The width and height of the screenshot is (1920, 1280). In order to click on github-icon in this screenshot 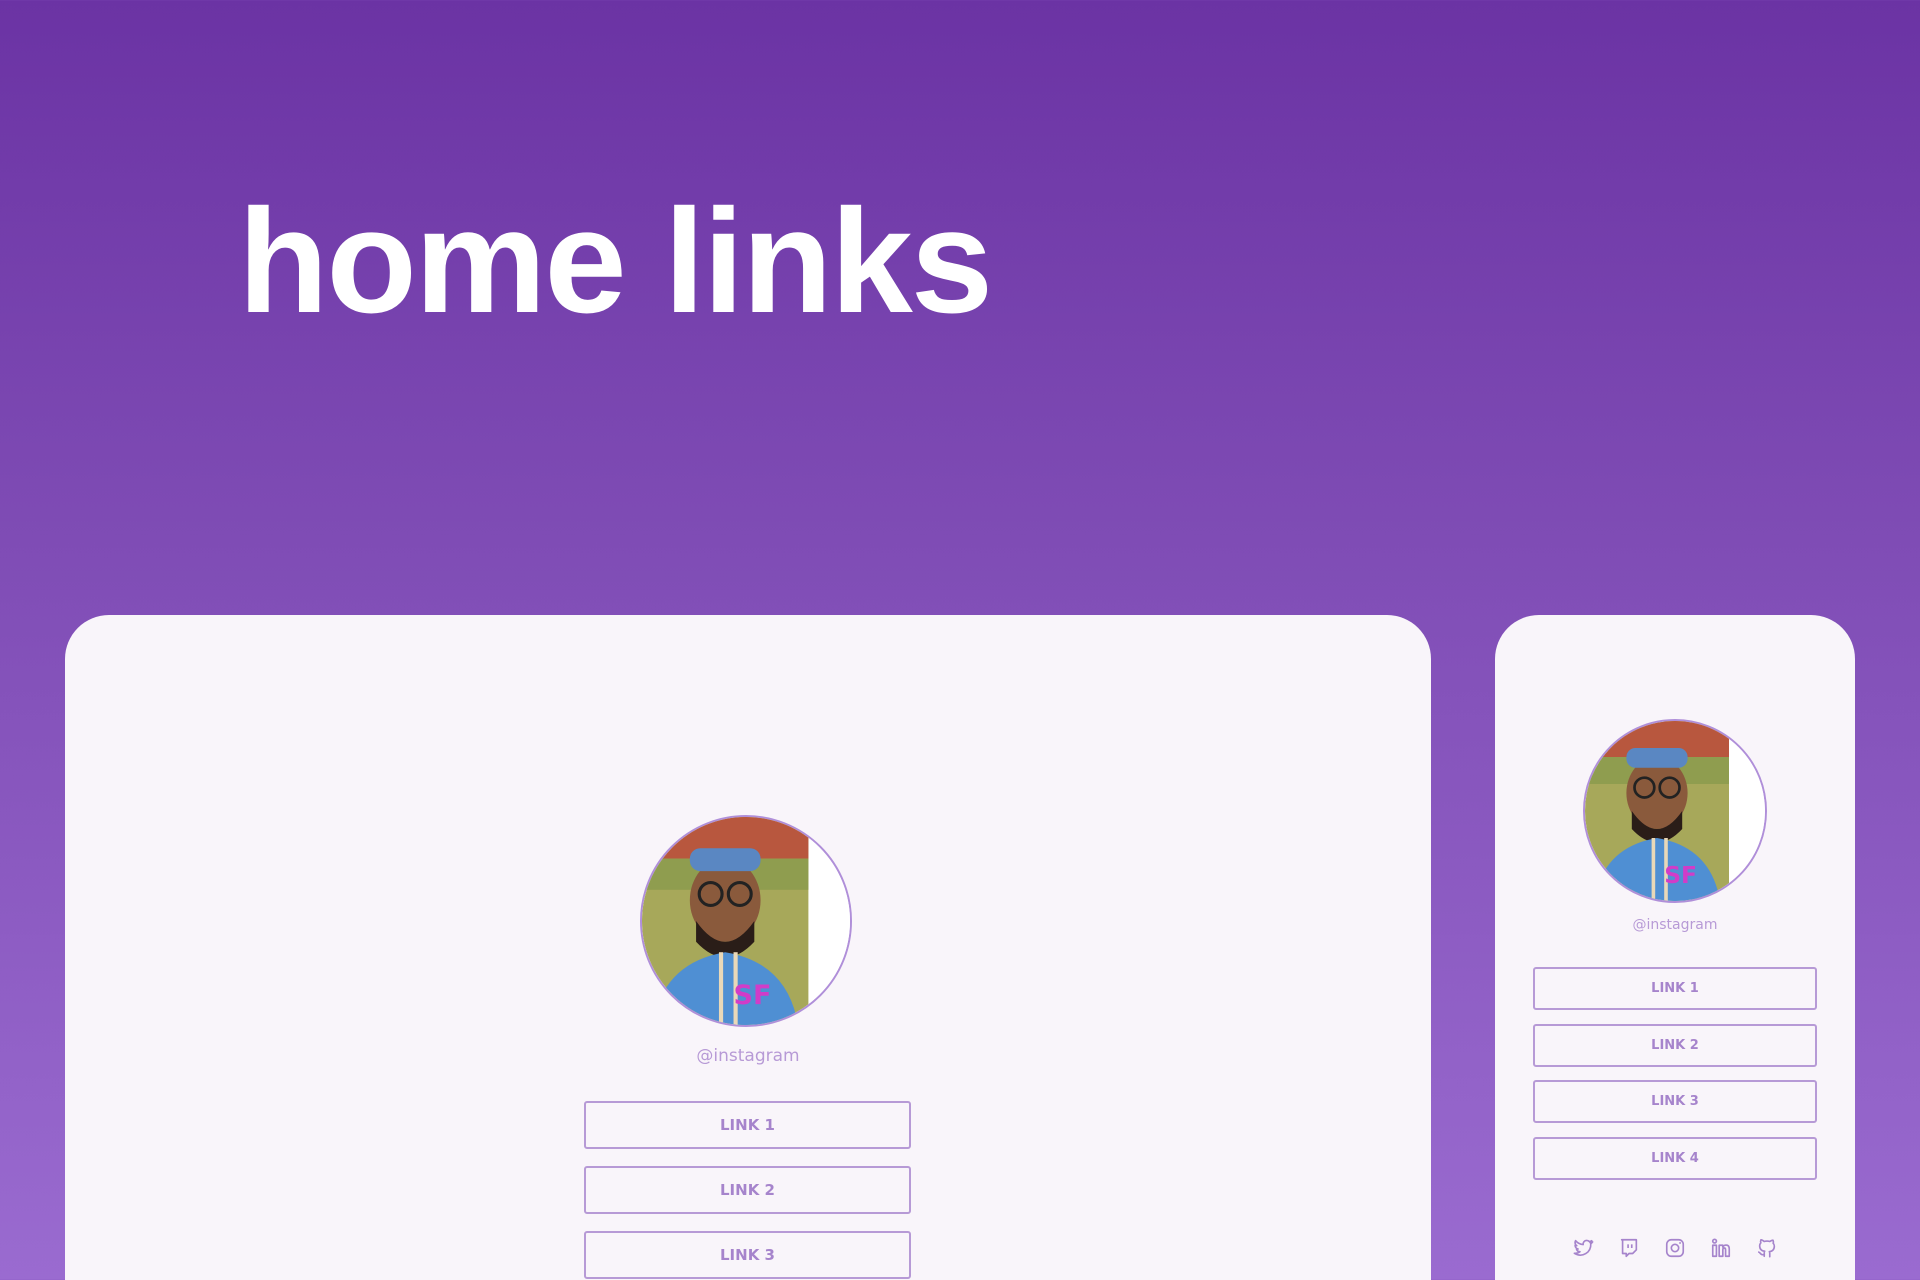, I will do `click(1767, 1248)`.